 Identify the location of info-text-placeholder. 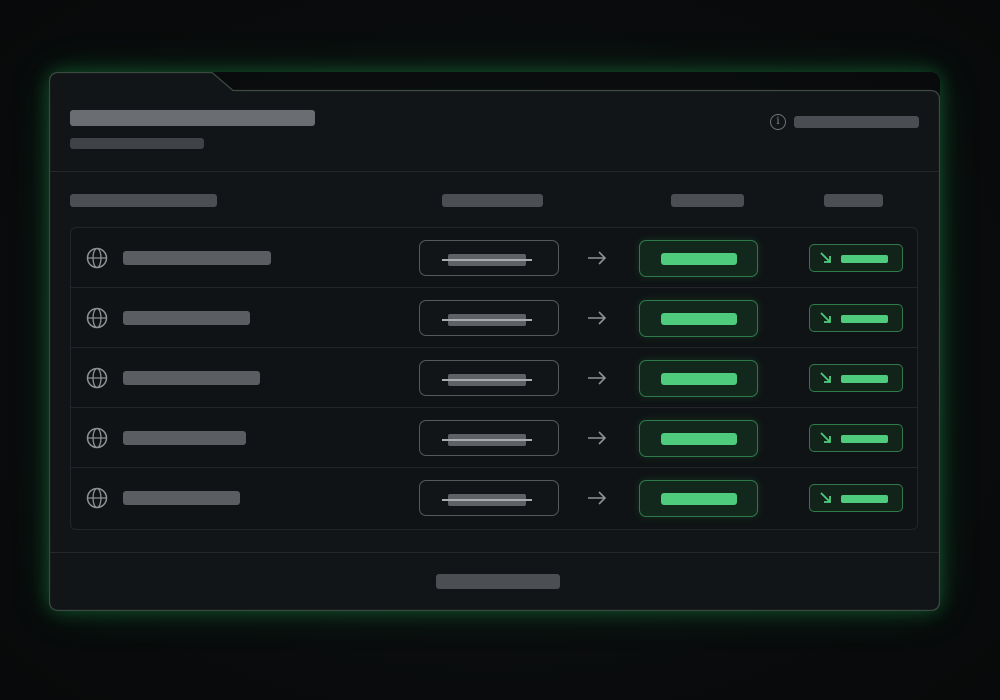
(856, 122).